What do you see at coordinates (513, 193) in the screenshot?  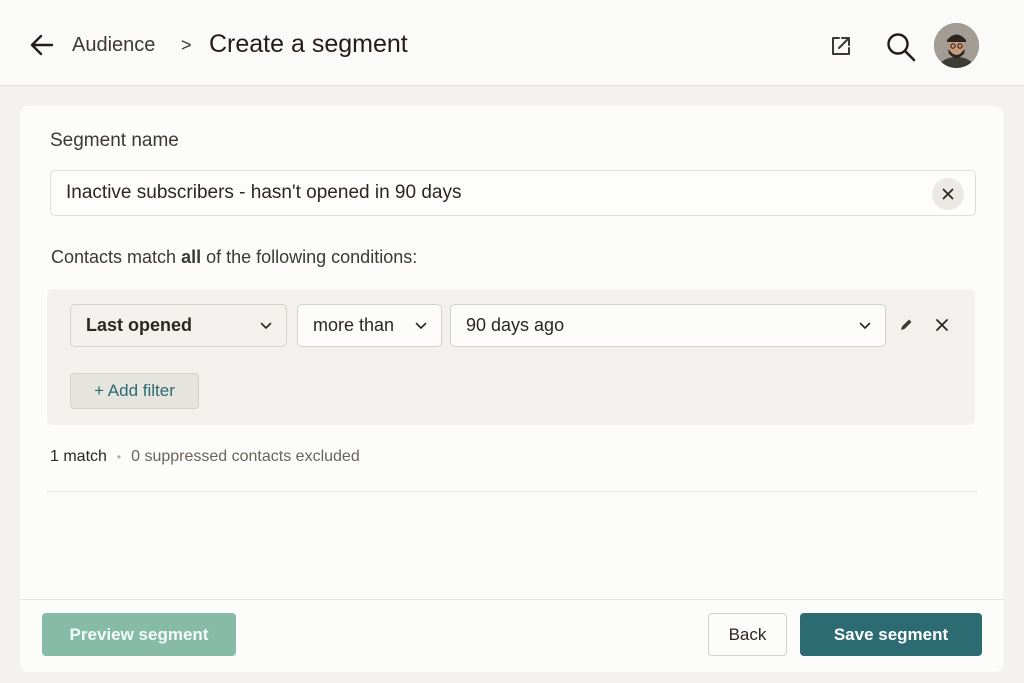 I see `segment-name-input` at bounding box center [513, 193].